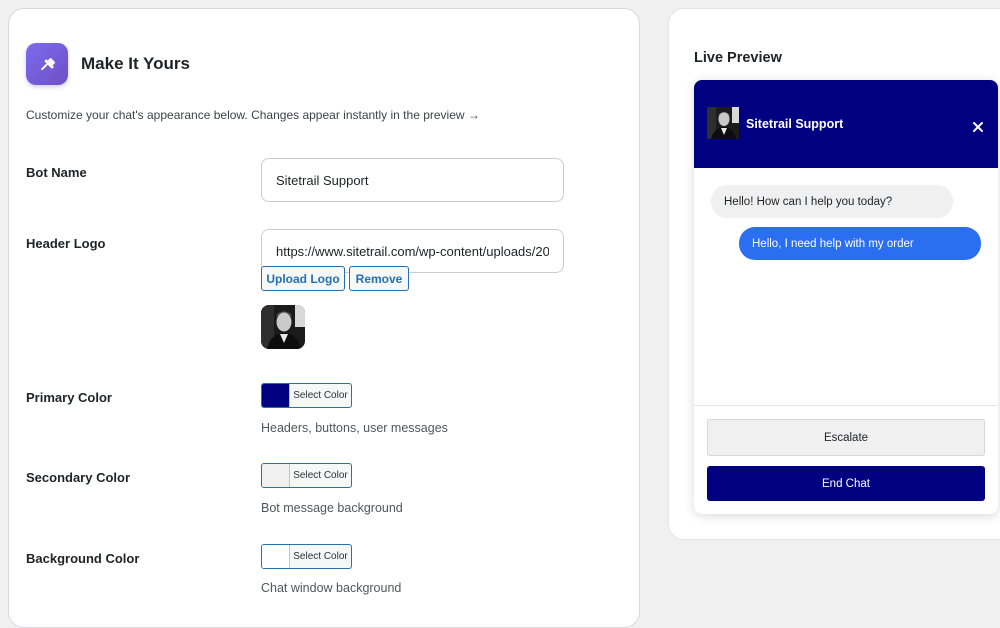 The image size is (1000, 628). Describe the element at coordinates (846, 437) in the screenshot. I see `escalate-button: Escalate` at that location.